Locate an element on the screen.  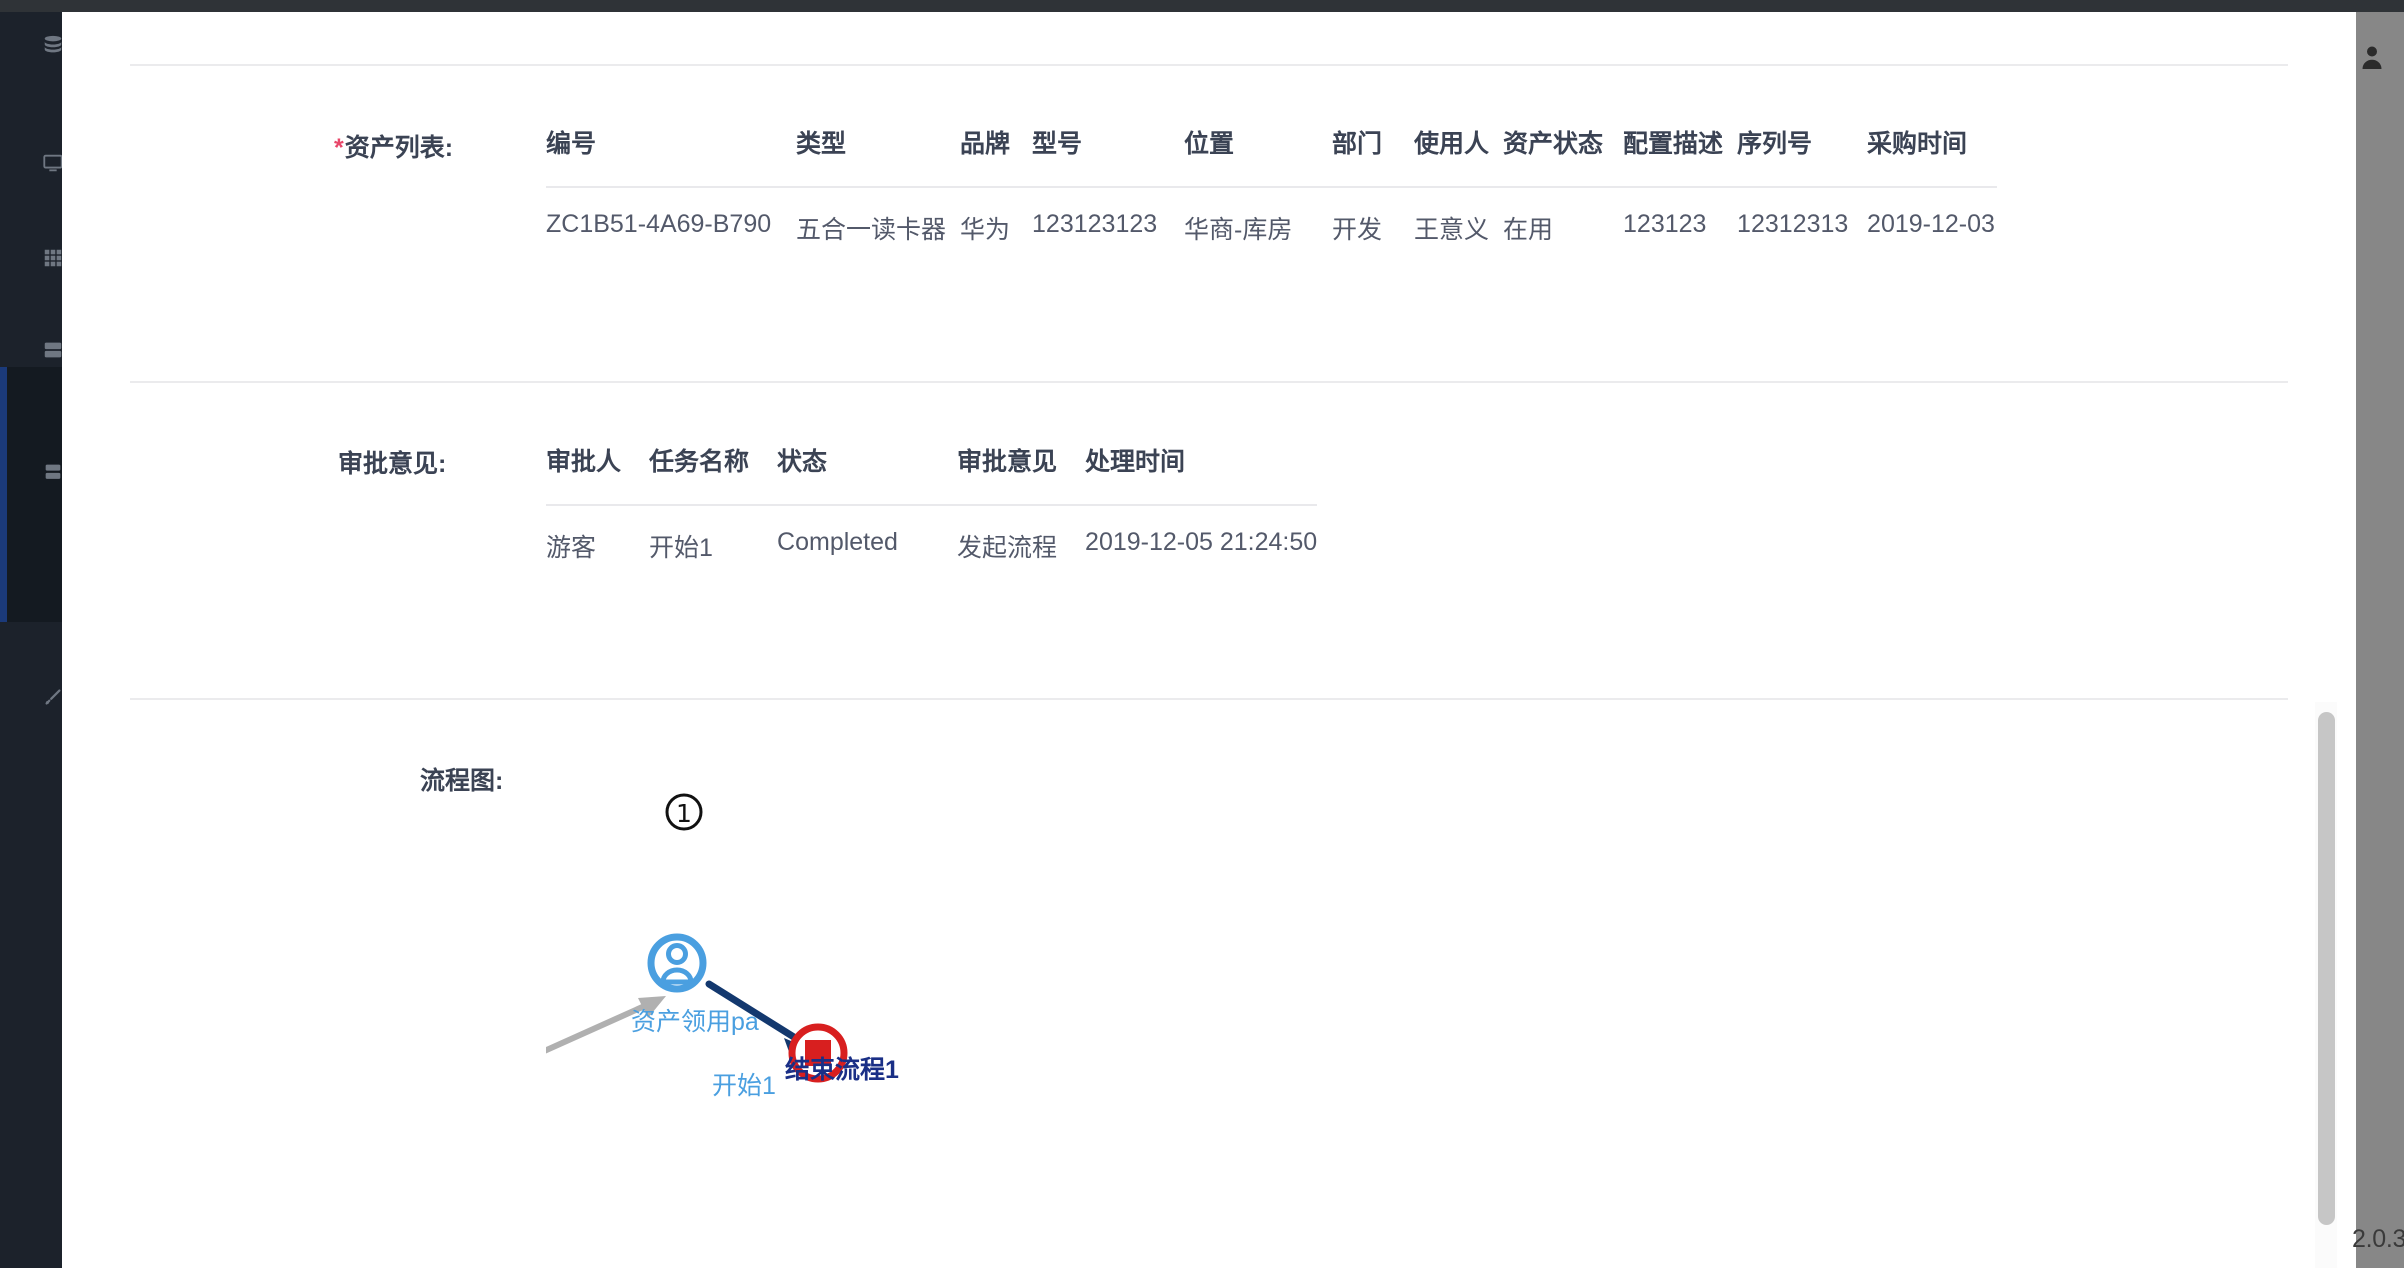
required-asterisk: * is located at coordinates (339, 148).